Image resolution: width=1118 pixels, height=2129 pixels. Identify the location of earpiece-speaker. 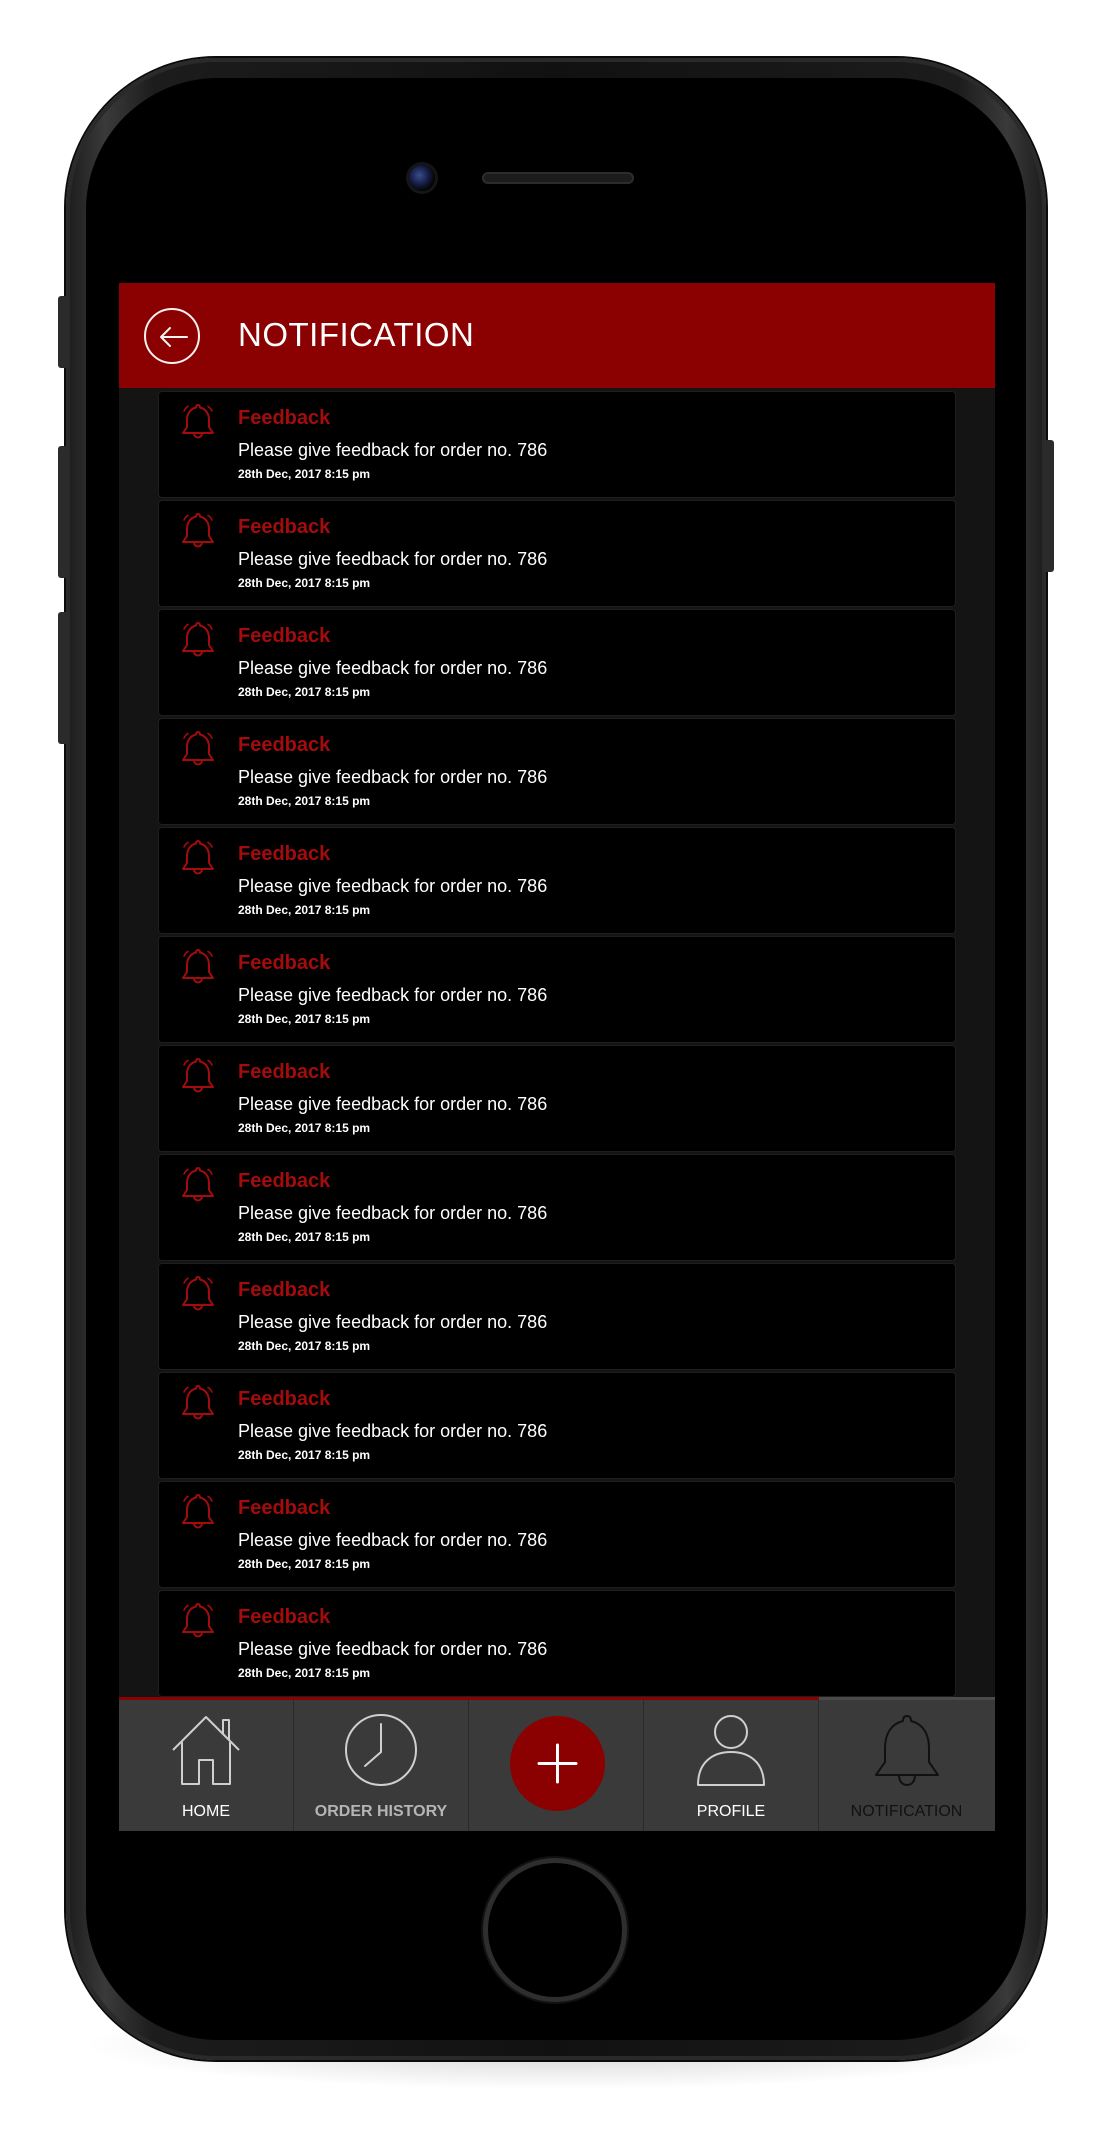
(558, 178).